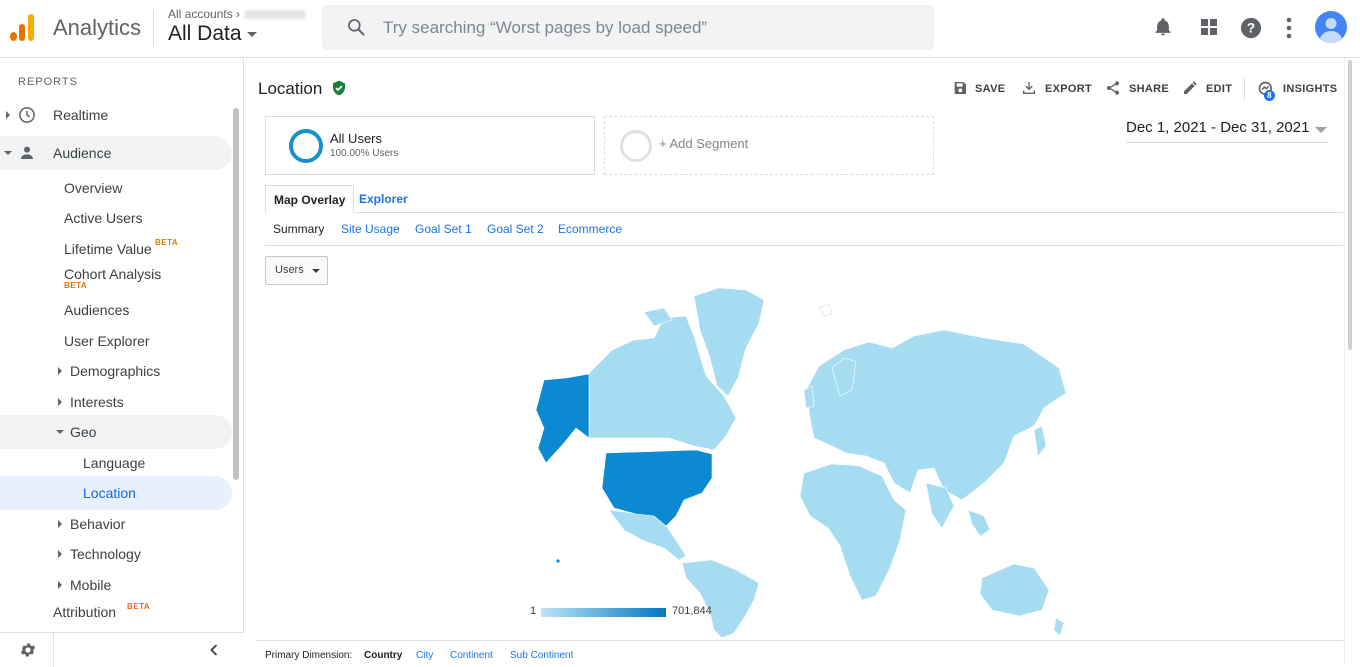  I want to click on sidebar-item-label: Cohort Analysis, so click(113, 274).